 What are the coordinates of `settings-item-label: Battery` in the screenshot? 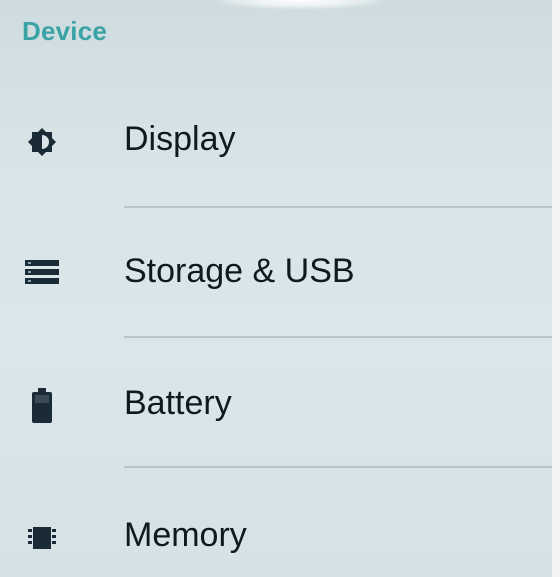 It's located at (178, 403).